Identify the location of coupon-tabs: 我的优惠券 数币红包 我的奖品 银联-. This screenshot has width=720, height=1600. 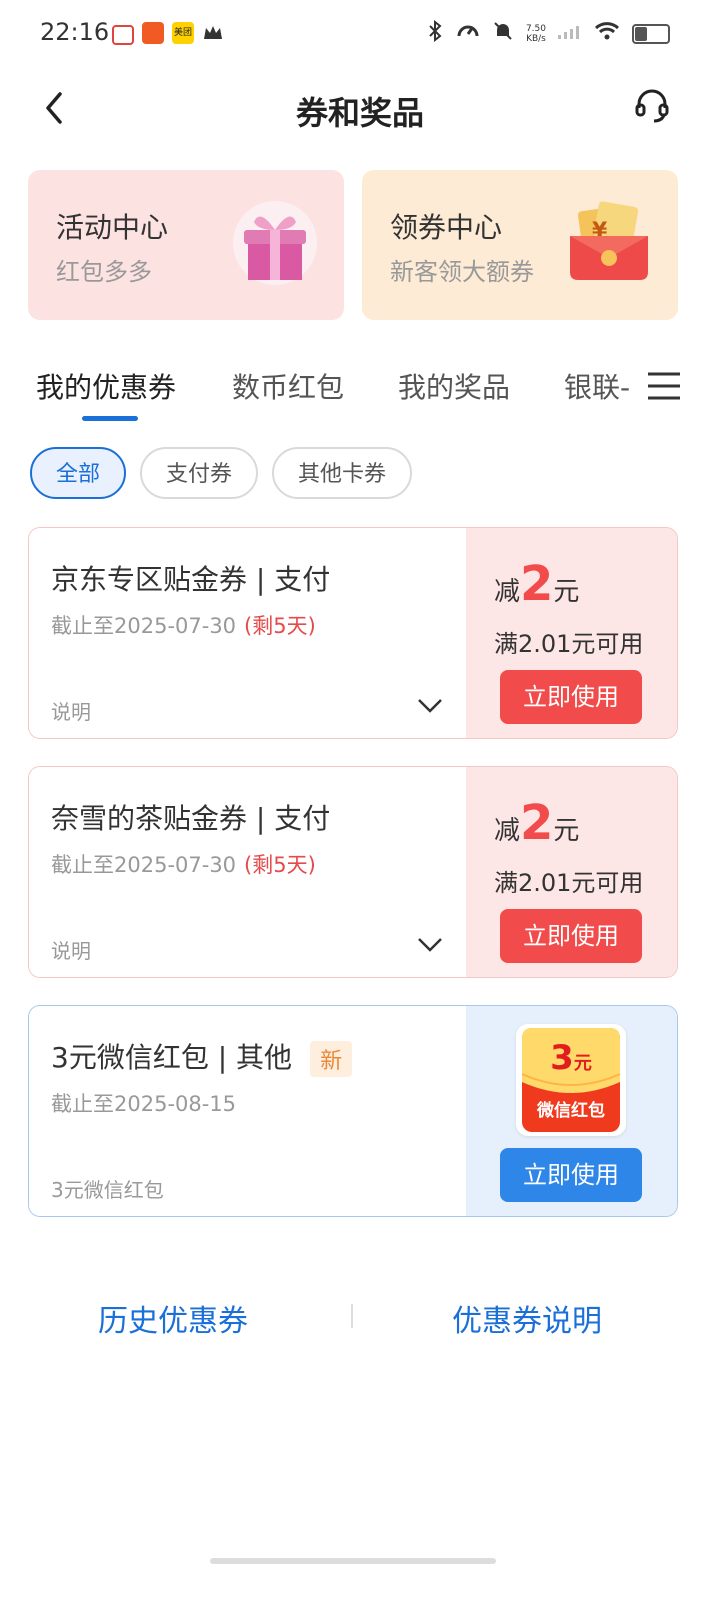
(361, 390).